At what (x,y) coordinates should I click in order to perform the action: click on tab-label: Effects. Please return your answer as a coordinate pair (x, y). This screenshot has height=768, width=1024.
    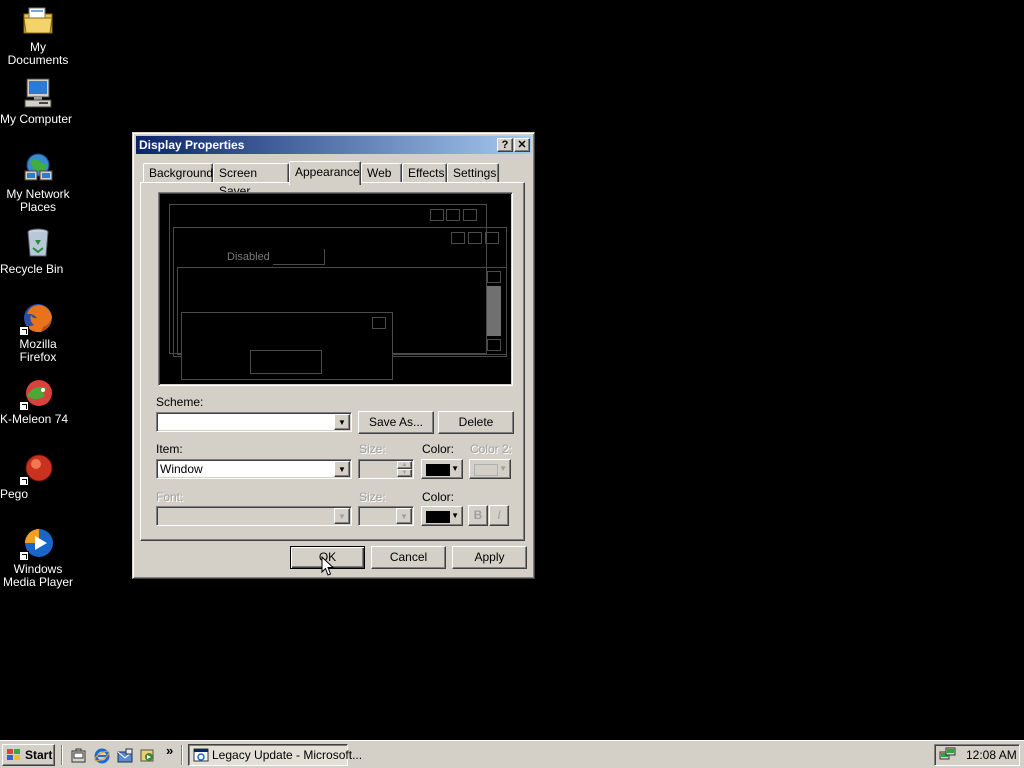
    Looking at the image, I should click on (426, 173).